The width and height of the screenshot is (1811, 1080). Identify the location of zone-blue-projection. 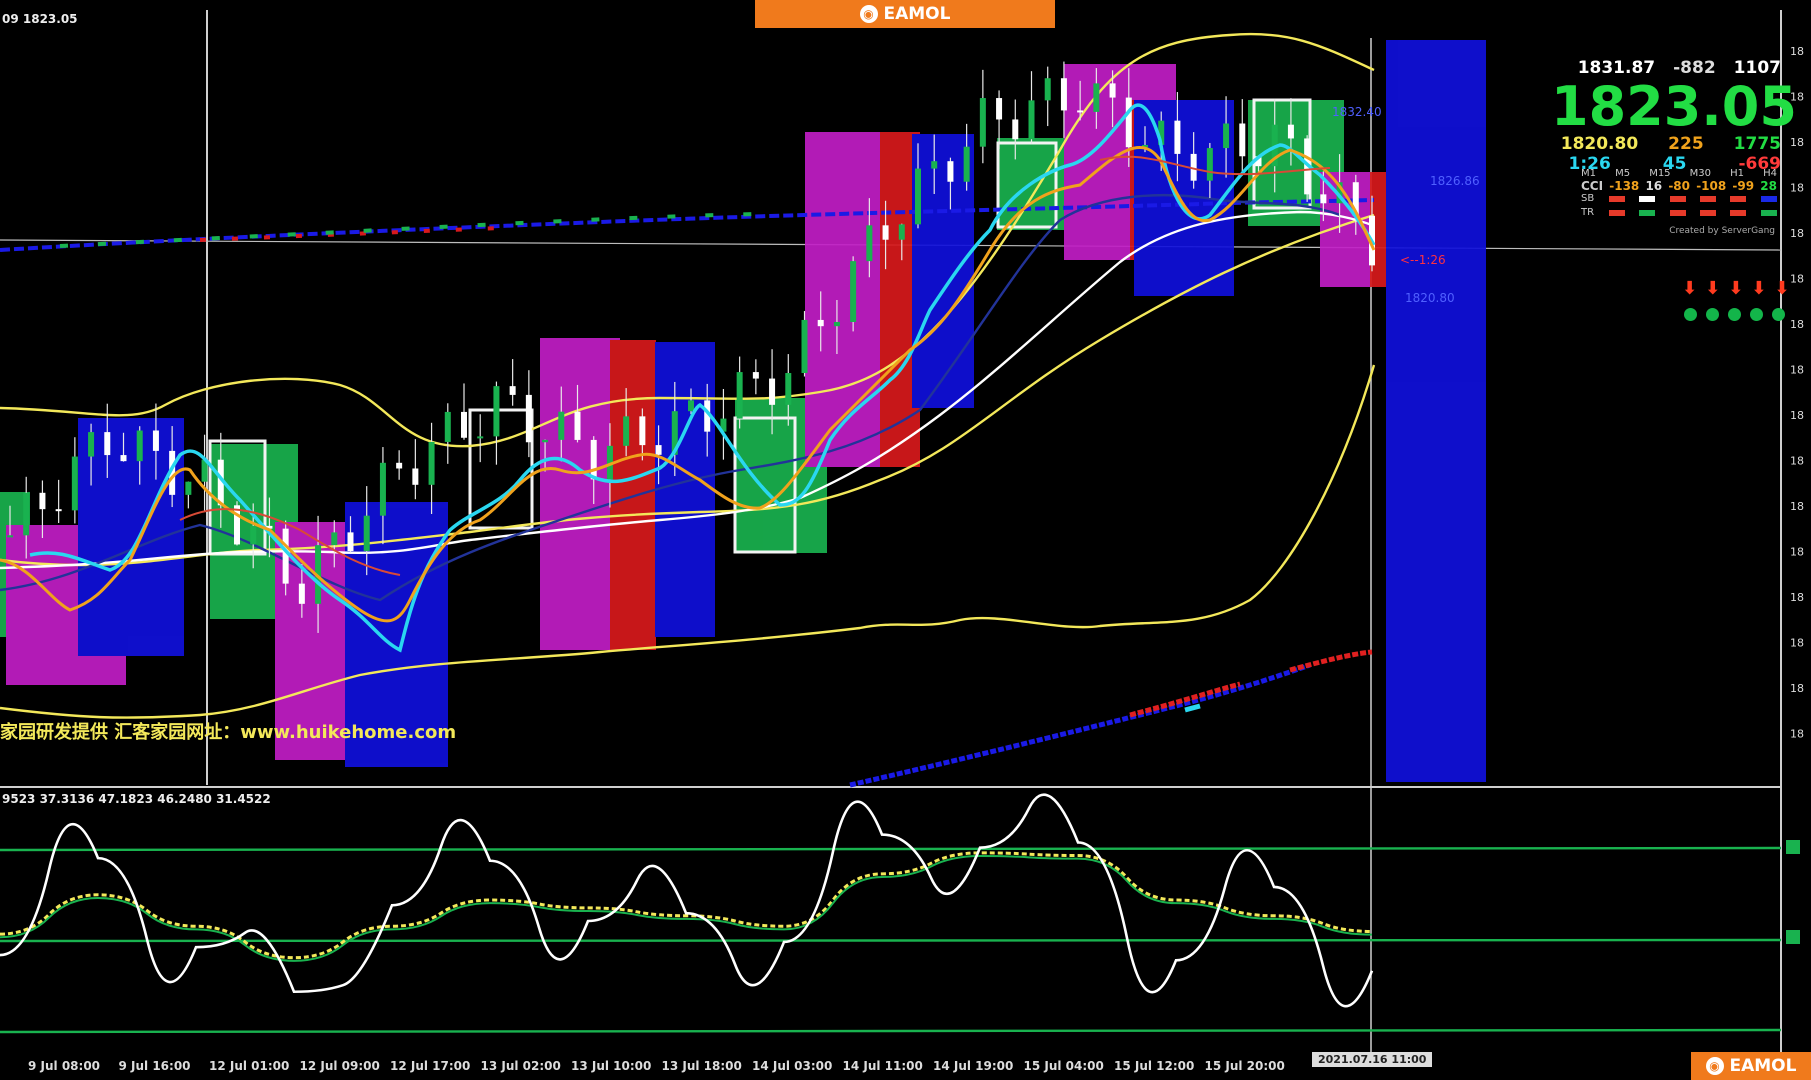
(1436, 411).